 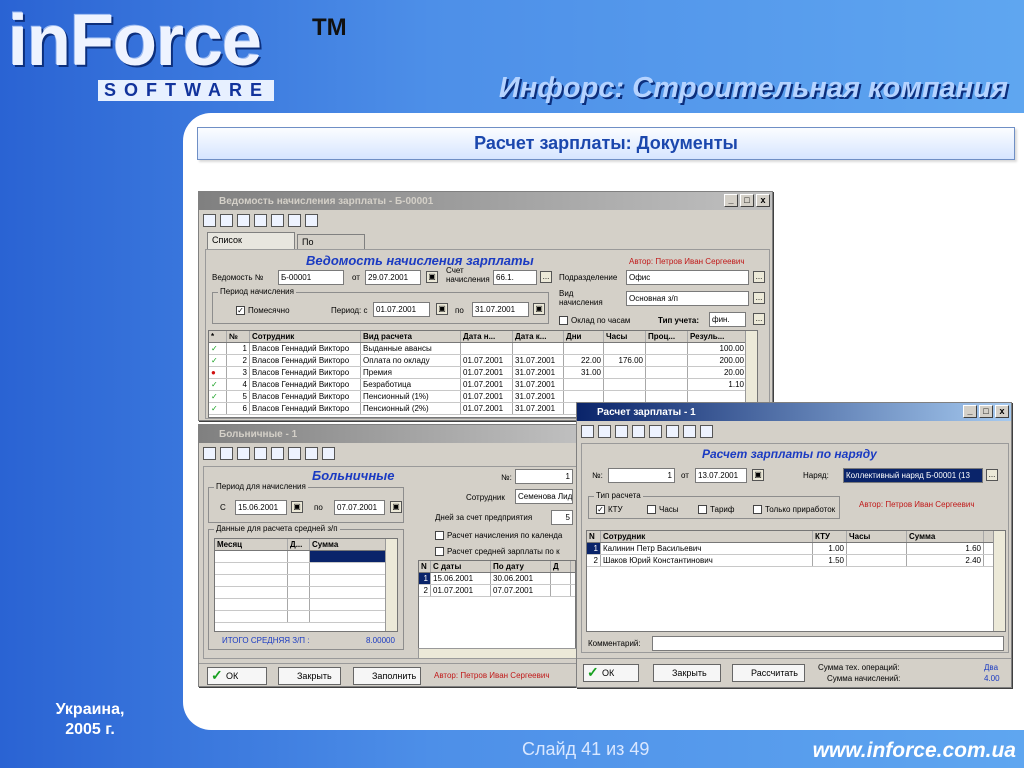 What do you see at coordinates (539, 309) in the screenshot?
I see `period-to-calendar-icon: ▣` at bounding box center [539, 309].